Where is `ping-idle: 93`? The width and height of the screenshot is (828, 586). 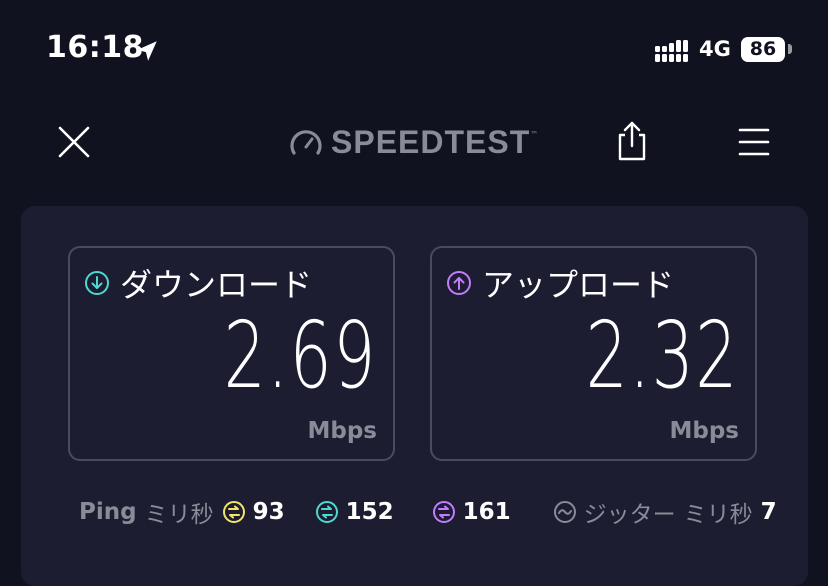
ping-idle: 93 is located at coordinates (253, 512).